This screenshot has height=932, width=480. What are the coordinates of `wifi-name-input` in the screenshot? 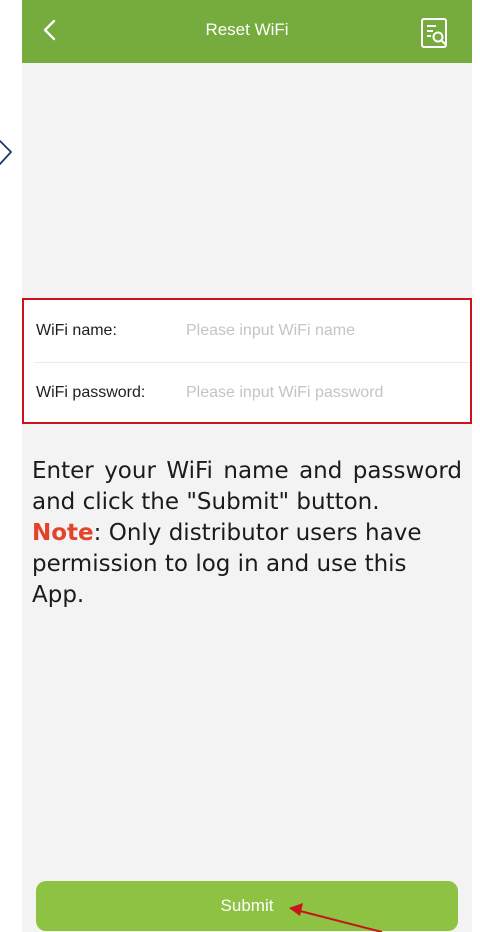 It's located at (321, 331).